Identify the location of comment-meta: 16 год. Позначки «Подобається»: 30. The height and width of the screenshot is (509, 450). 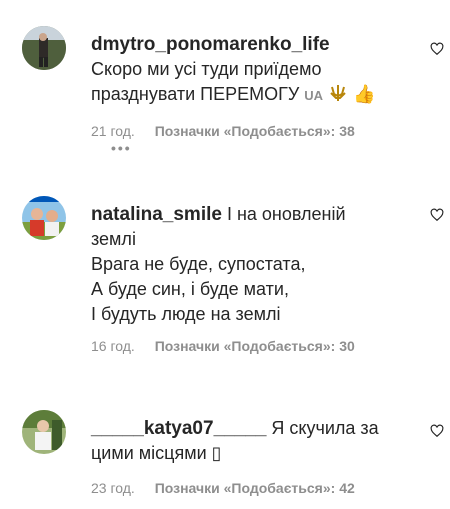
(223, 346).